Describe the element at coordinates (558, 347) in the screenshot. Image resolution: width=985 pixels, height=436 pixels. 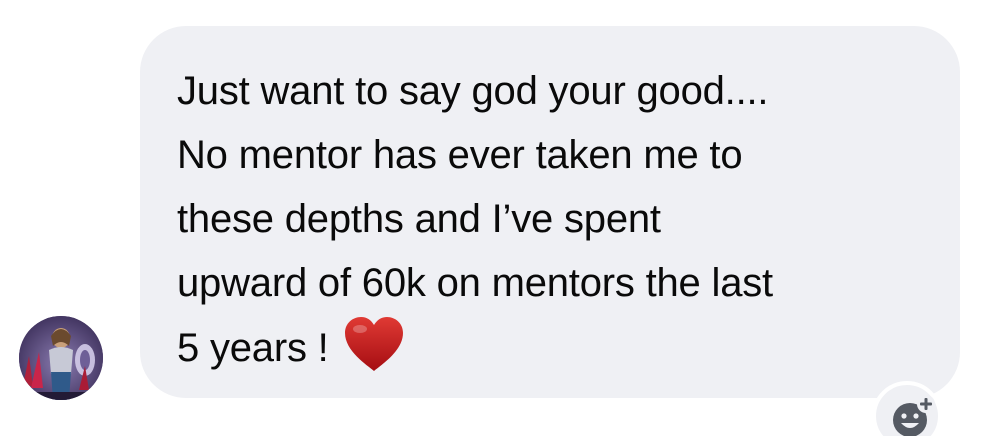
I see `message-line-5: 5 years !` at that location.